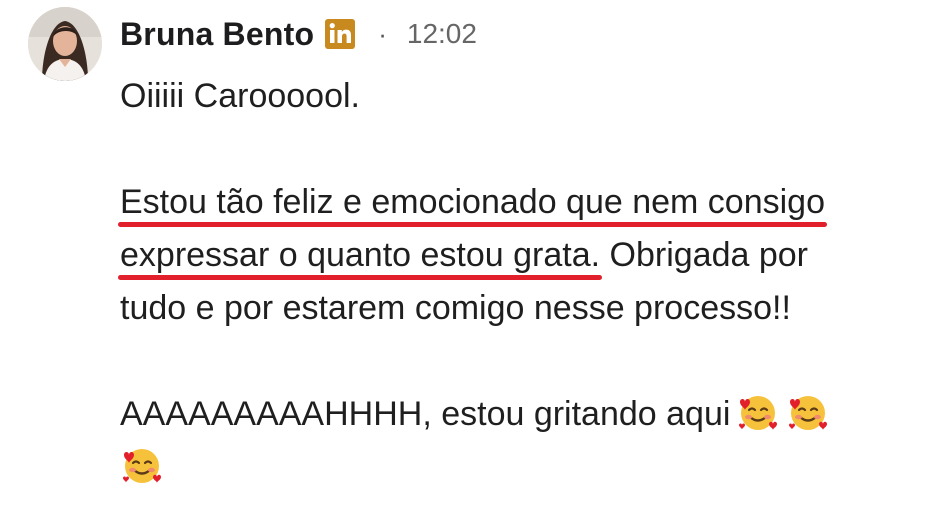 The image size is (951, 528). I want to click on underlined-text: expressar o quanto estou grata., so click(360, 255).